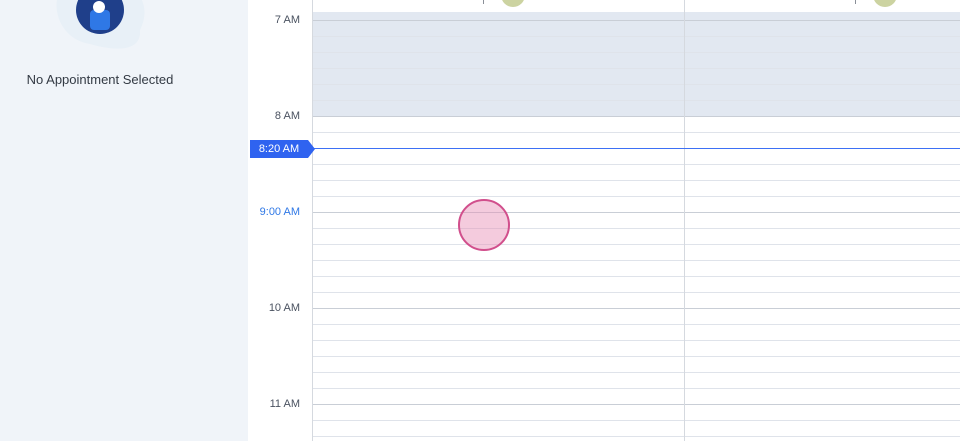 This screenshot has height=441, width=960. Describe the element at coordinates (282, 149) in the screenshot. I see `current-time-indicator: 8:20 AM` at that location.